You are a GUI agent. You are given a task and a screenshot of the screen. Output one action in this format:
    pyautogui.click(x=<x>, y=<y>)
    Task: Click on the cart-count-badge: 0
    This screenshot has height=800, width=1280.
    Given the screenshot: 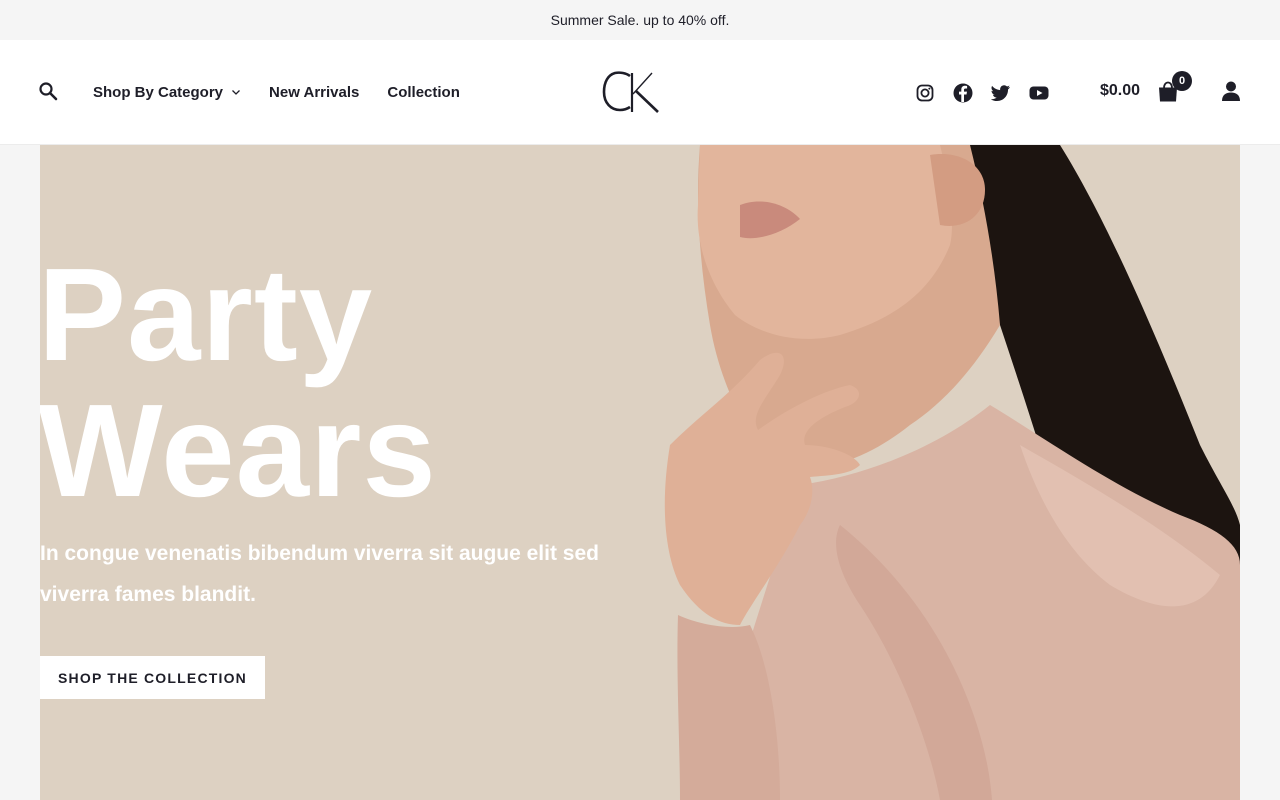 What is the action you would take?
    pyautogui.click(x=1182, y=81)
    